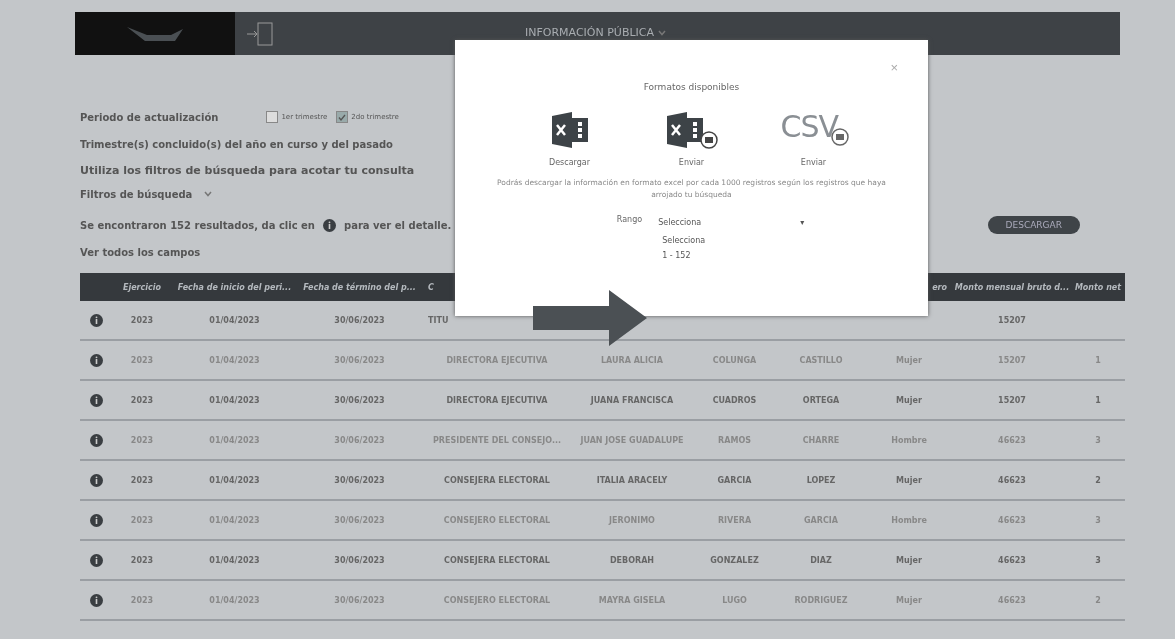  I want to click on table-cell-text: 2, so click(1098, 480).